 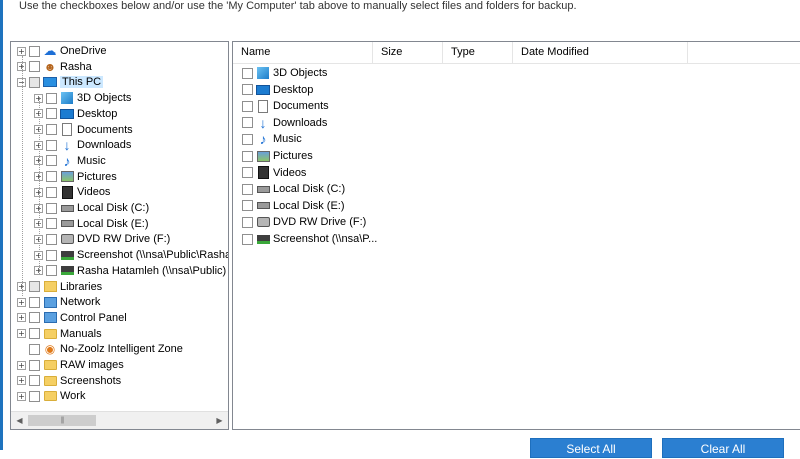 I want to click on tree-item: + ♪ Music, so click(x=70, y=161).